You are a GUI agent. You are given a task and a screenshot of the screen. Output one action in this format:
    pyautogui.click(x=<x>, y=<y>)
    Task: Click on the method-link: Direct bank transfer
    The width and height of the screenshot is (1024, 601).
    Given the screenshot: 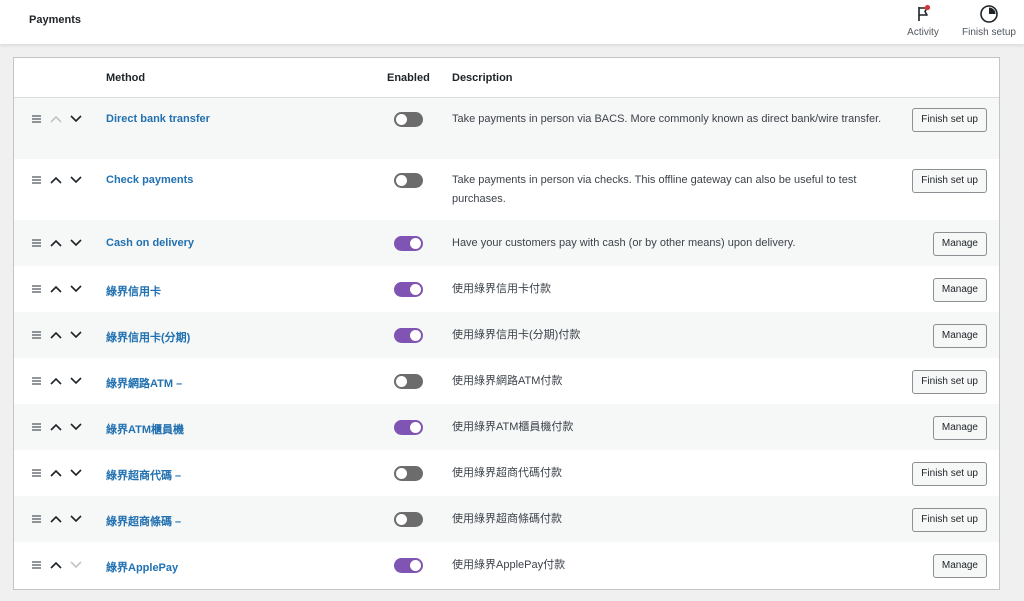 What is the action you would take?
    pyautogui.click(x=158, y=119)
    